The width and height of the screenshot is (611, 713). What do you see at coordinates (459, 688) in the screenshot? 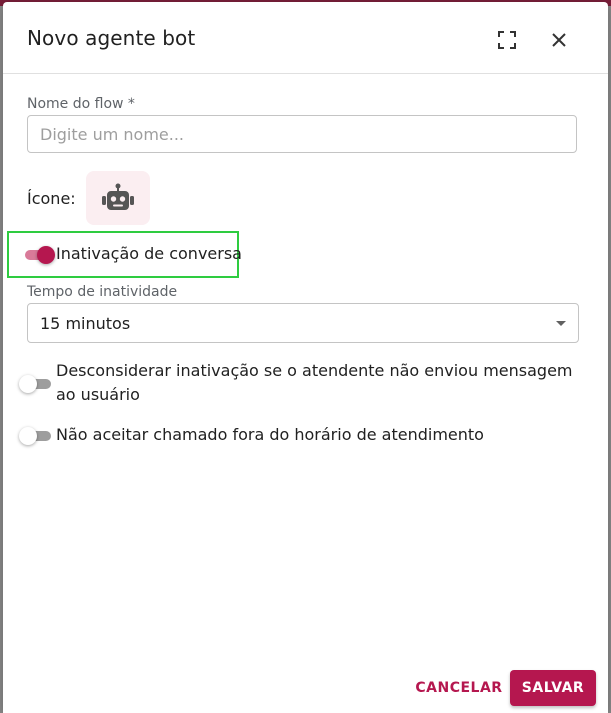
I see `cancel-button: CANCELAR` at bounding box center [459, 688].